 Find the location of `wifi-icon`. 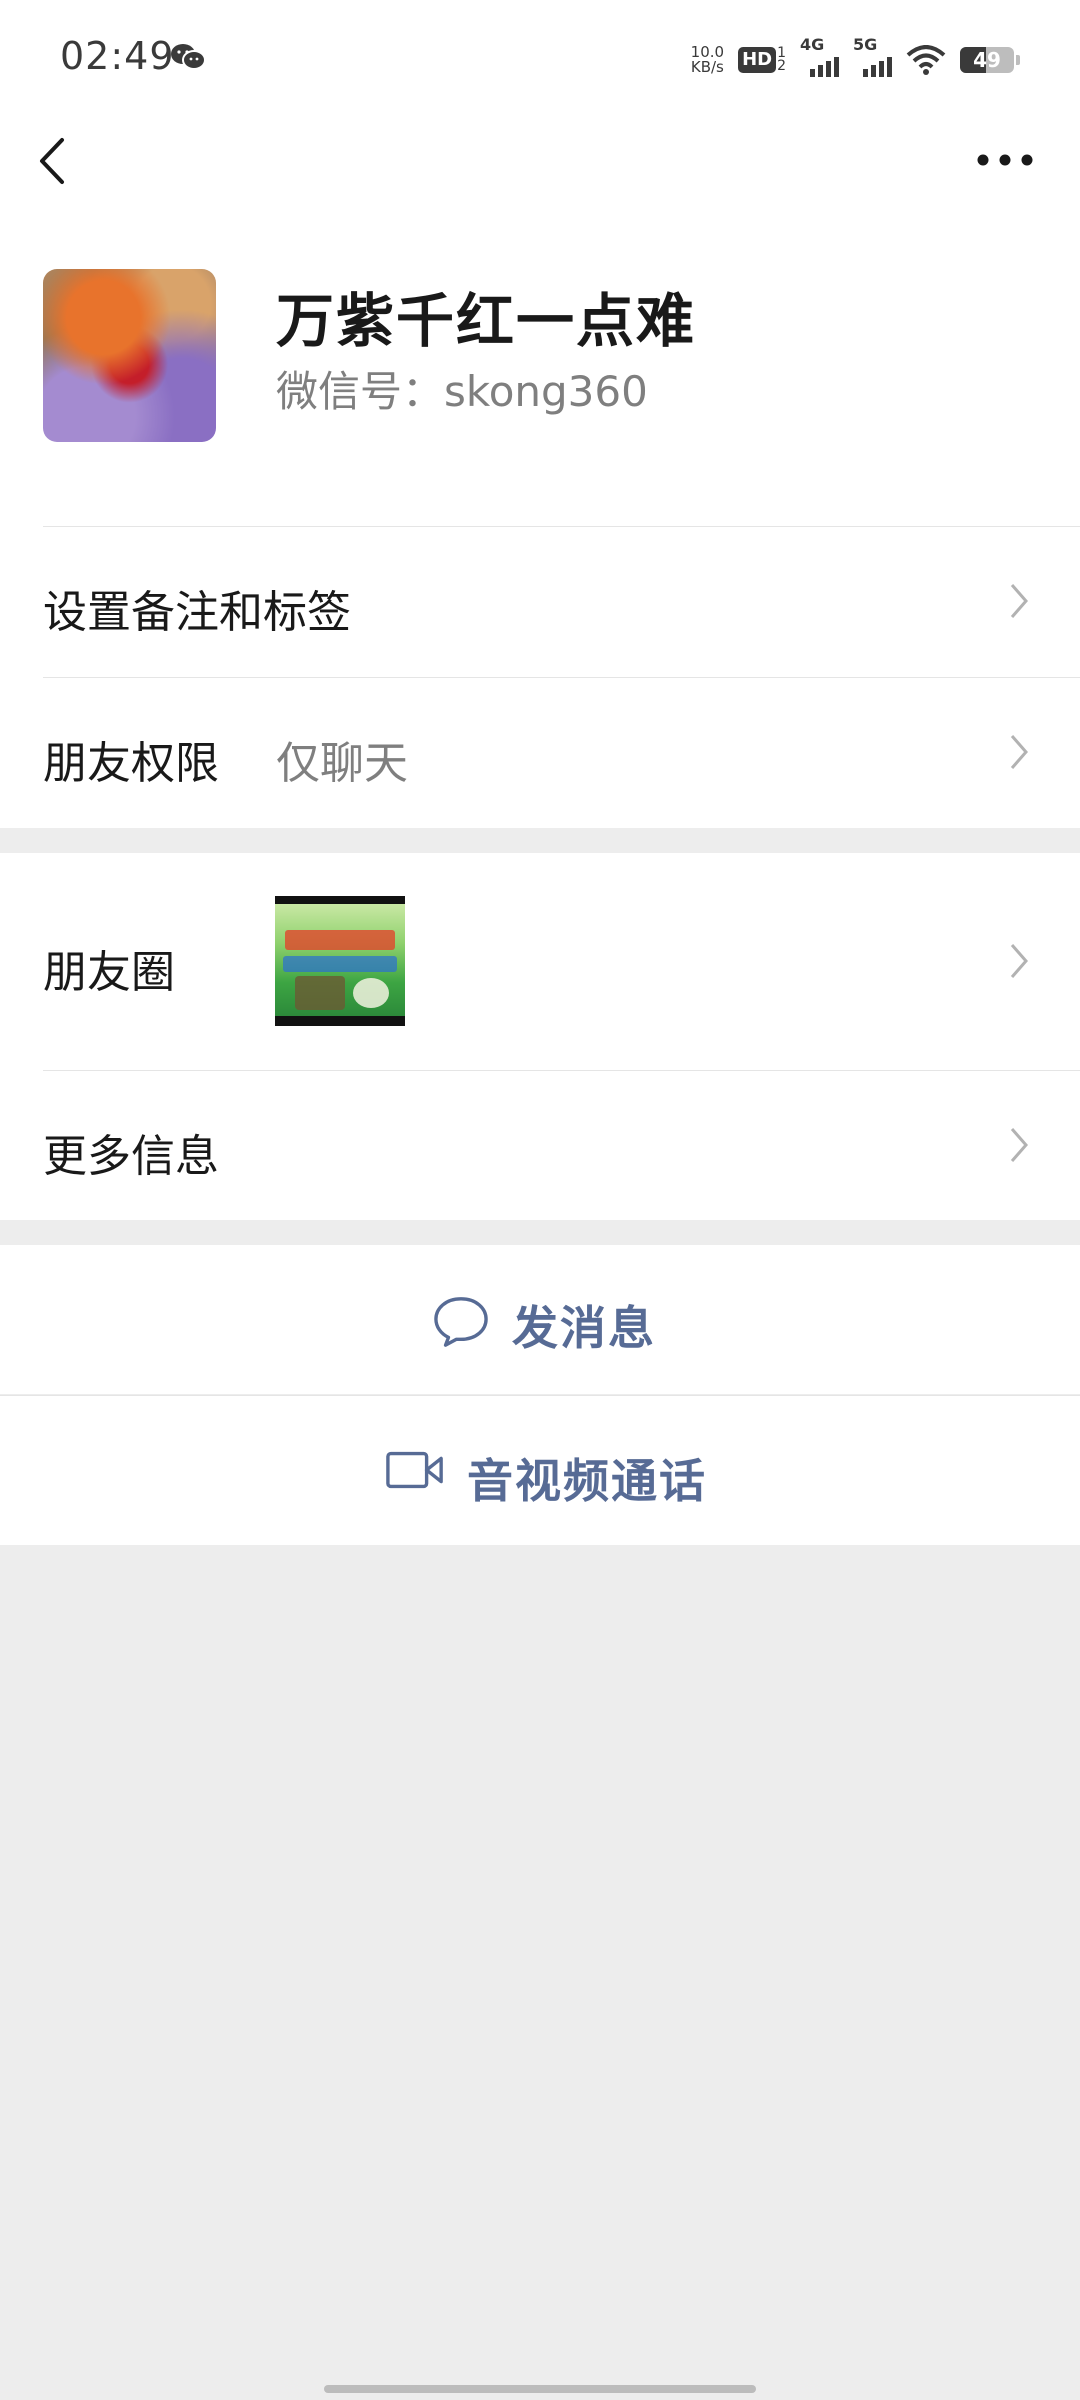

wifi-icon is located at coordinates (926, 60).